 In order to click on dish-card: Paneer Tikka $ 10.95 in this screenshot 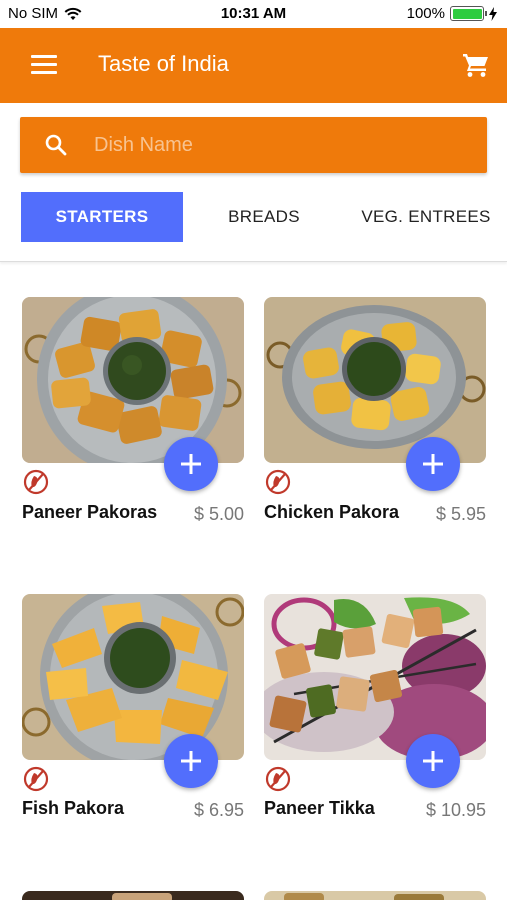, I will do `click(375, 709)`.